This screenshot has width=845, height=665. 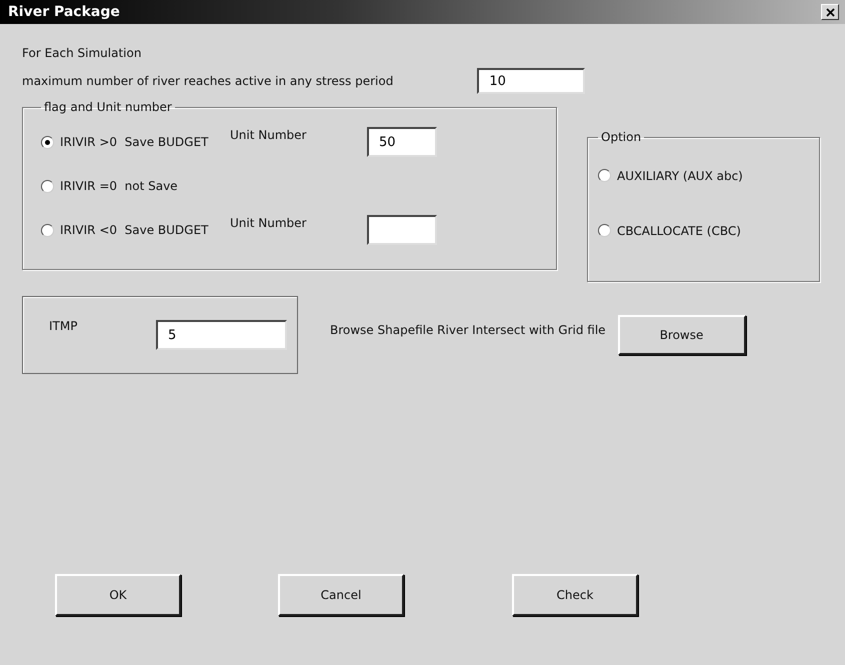 What do you see at coordinates (402, 230) in the screenshot?
I see `unit-number-field` at bounding box center [402, 230].